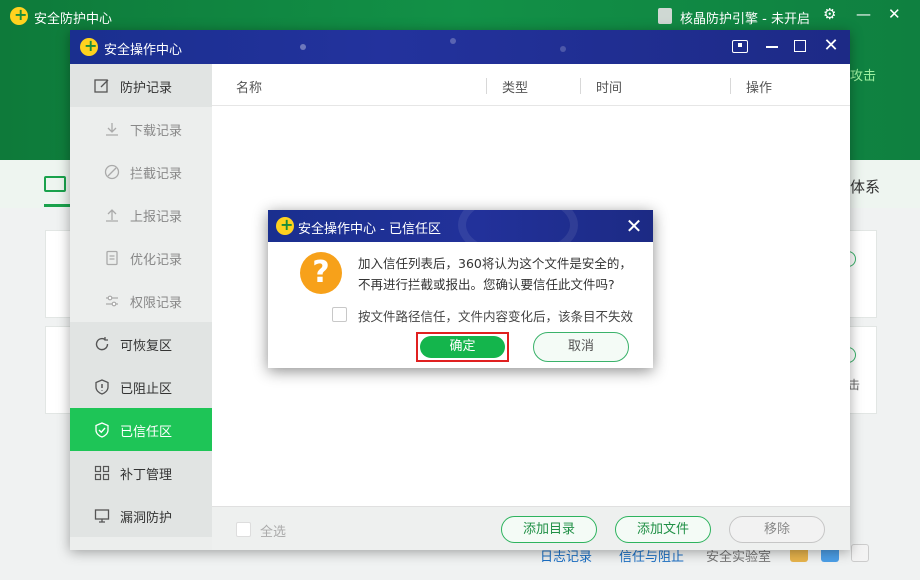  I want to click on column-header-time: 时间, so click(609, 86).